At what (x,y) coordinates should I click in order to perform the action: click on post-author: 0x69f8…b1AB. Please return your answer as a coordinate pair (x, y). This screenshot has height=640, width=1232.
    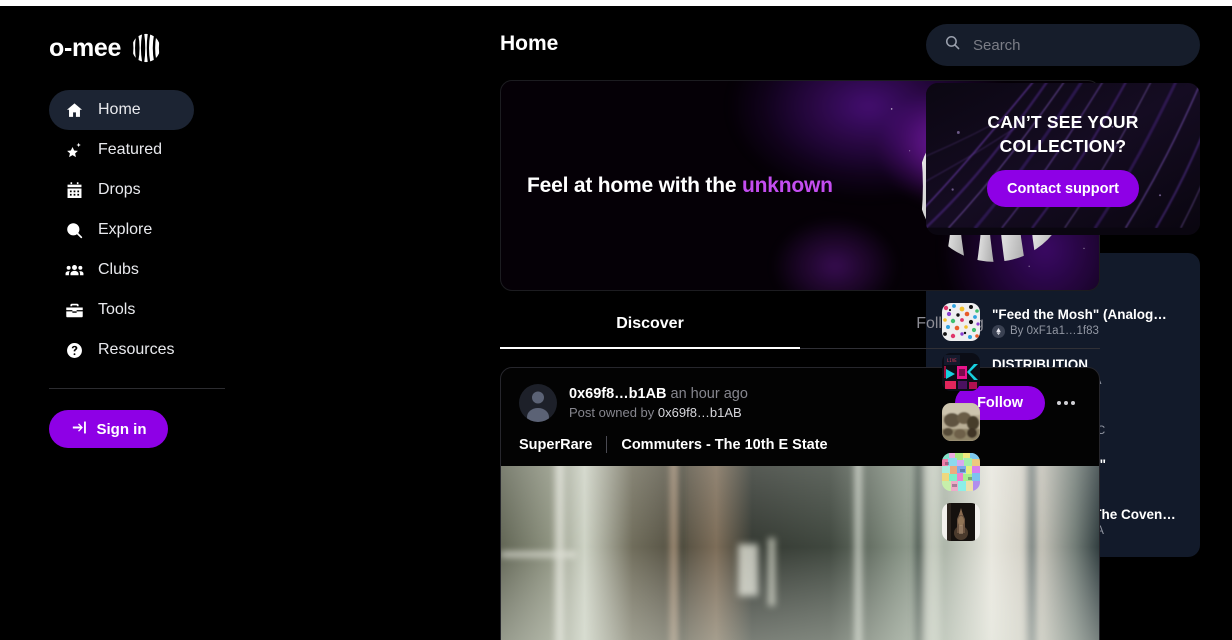
    Looking at the image, I should click on (618, 394).